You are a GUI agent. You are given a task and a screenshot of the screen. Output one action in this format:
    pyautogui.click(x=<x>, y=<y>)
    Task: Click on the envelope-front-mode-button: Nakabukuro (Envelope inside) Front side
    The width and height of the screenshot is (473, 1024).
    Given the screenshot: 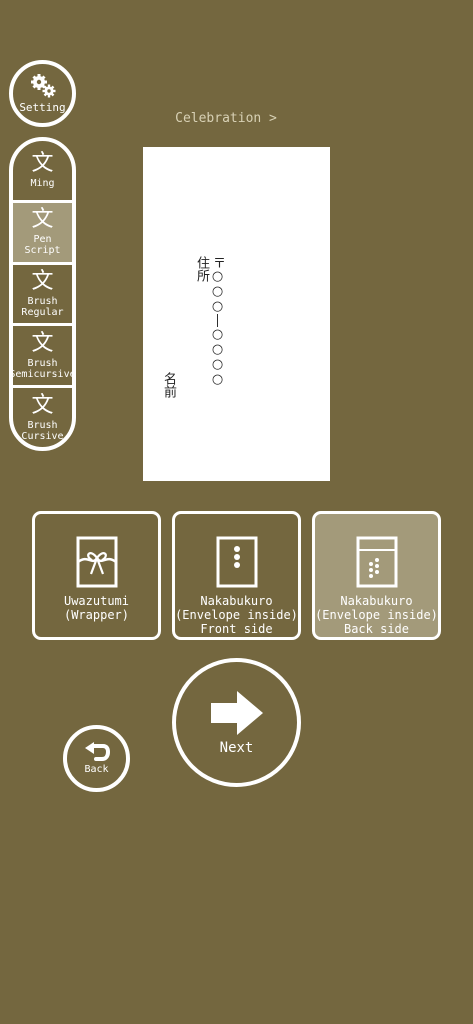 What is the action you would take?
    pyautogui.click(x=236, y=575)
    